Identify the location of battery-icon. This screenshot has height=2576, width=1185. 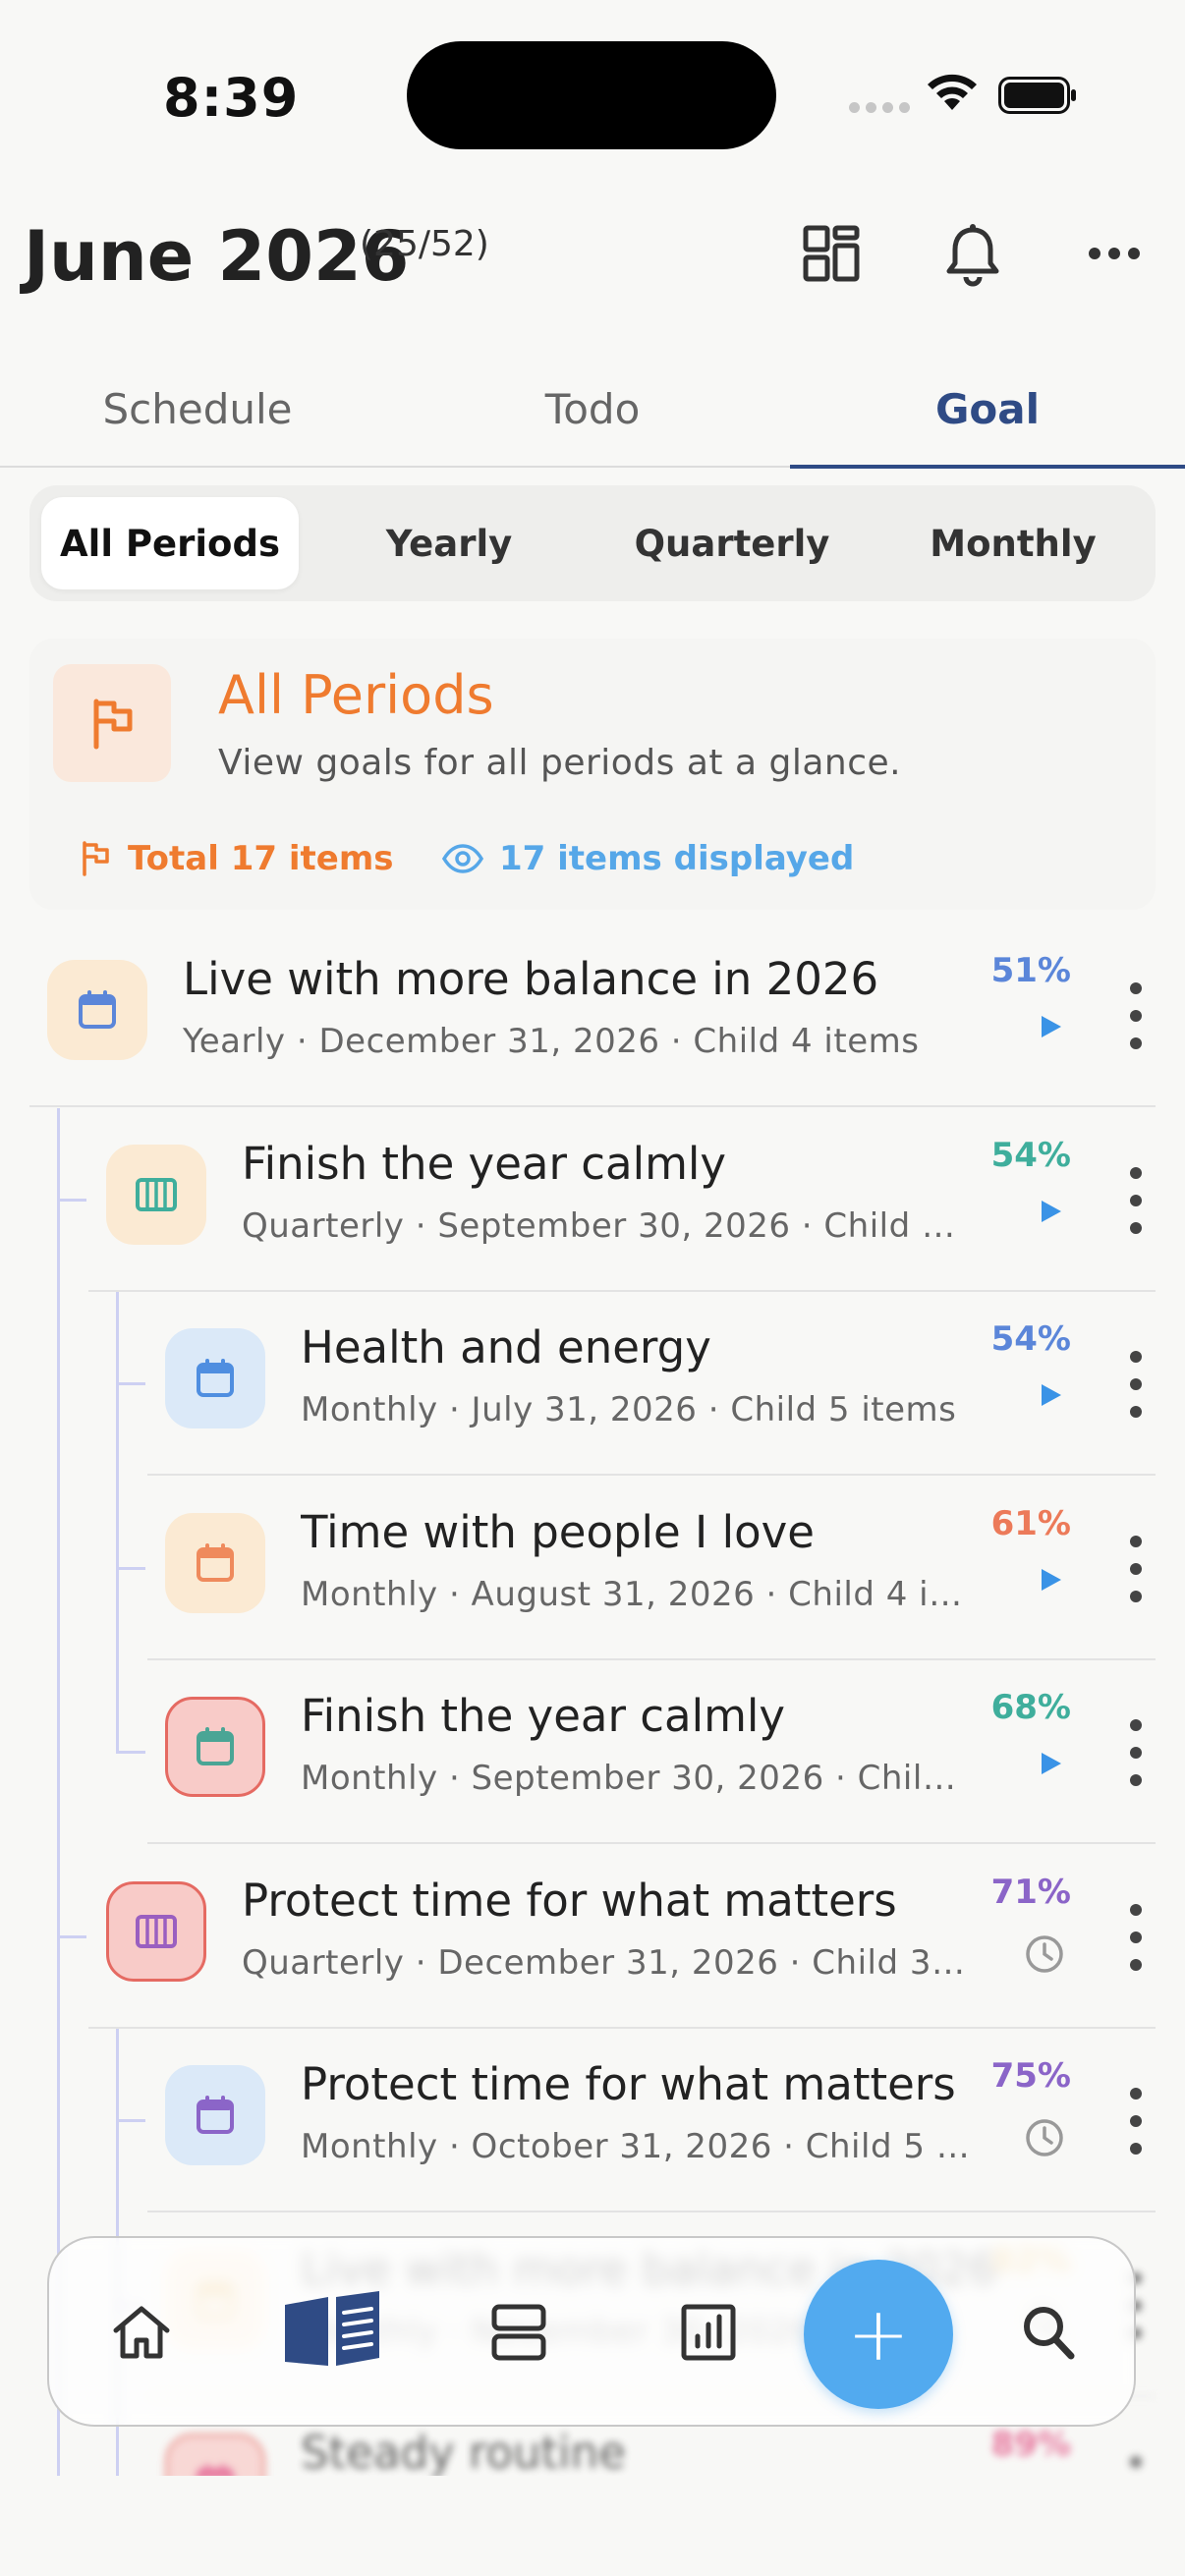
(1037, 95).